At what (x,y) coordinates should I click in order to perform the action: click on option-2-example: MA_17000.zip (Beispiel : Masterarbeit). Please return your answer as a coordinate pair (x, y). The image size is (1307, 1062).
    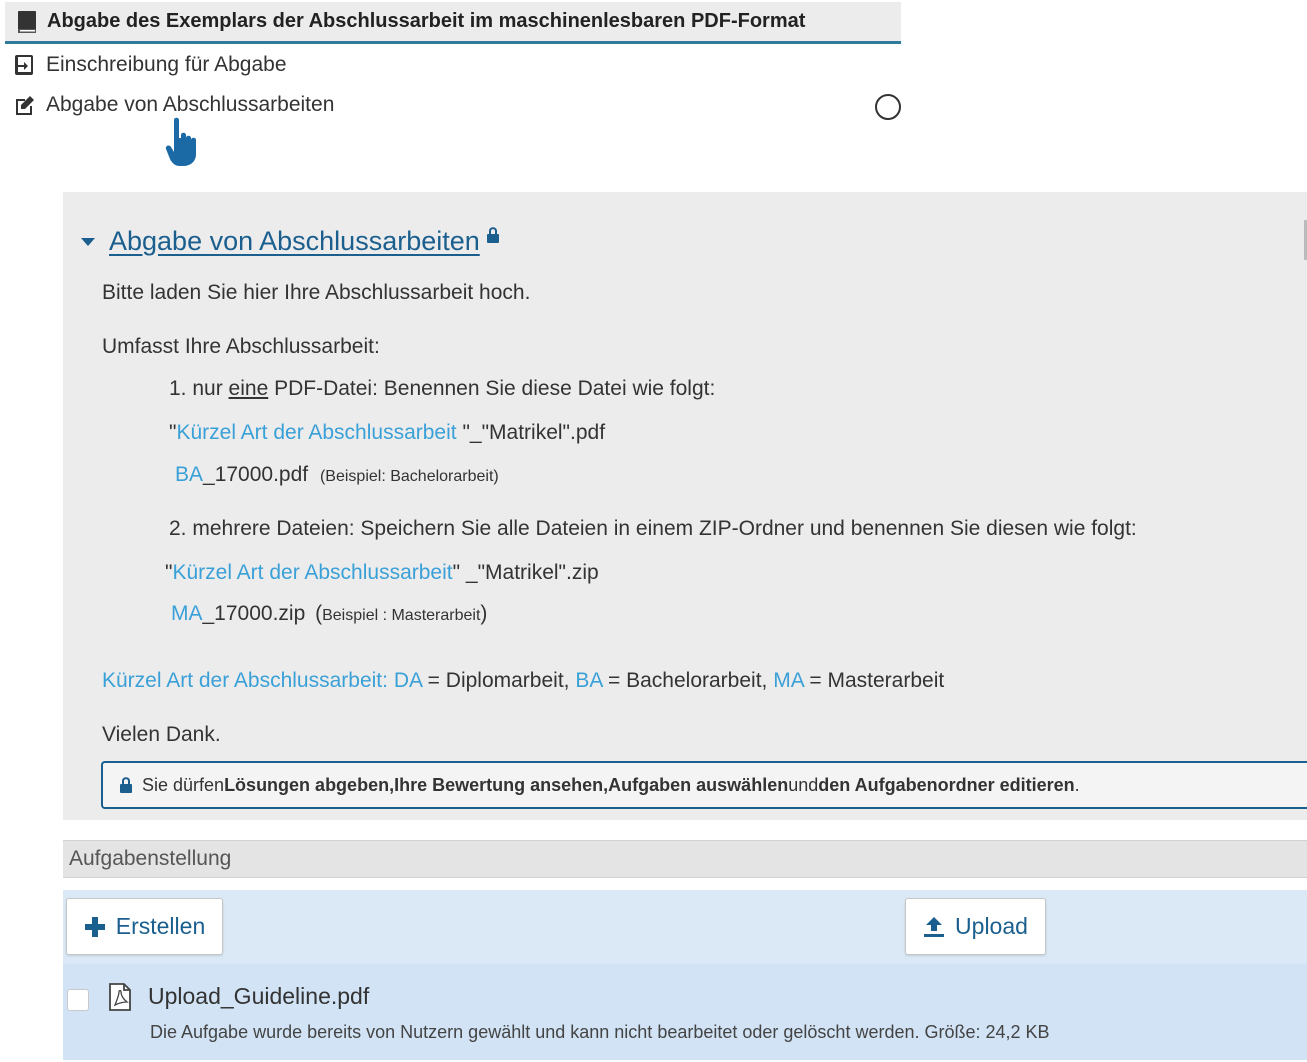
    Looking at the image, I should click on (329, 614).